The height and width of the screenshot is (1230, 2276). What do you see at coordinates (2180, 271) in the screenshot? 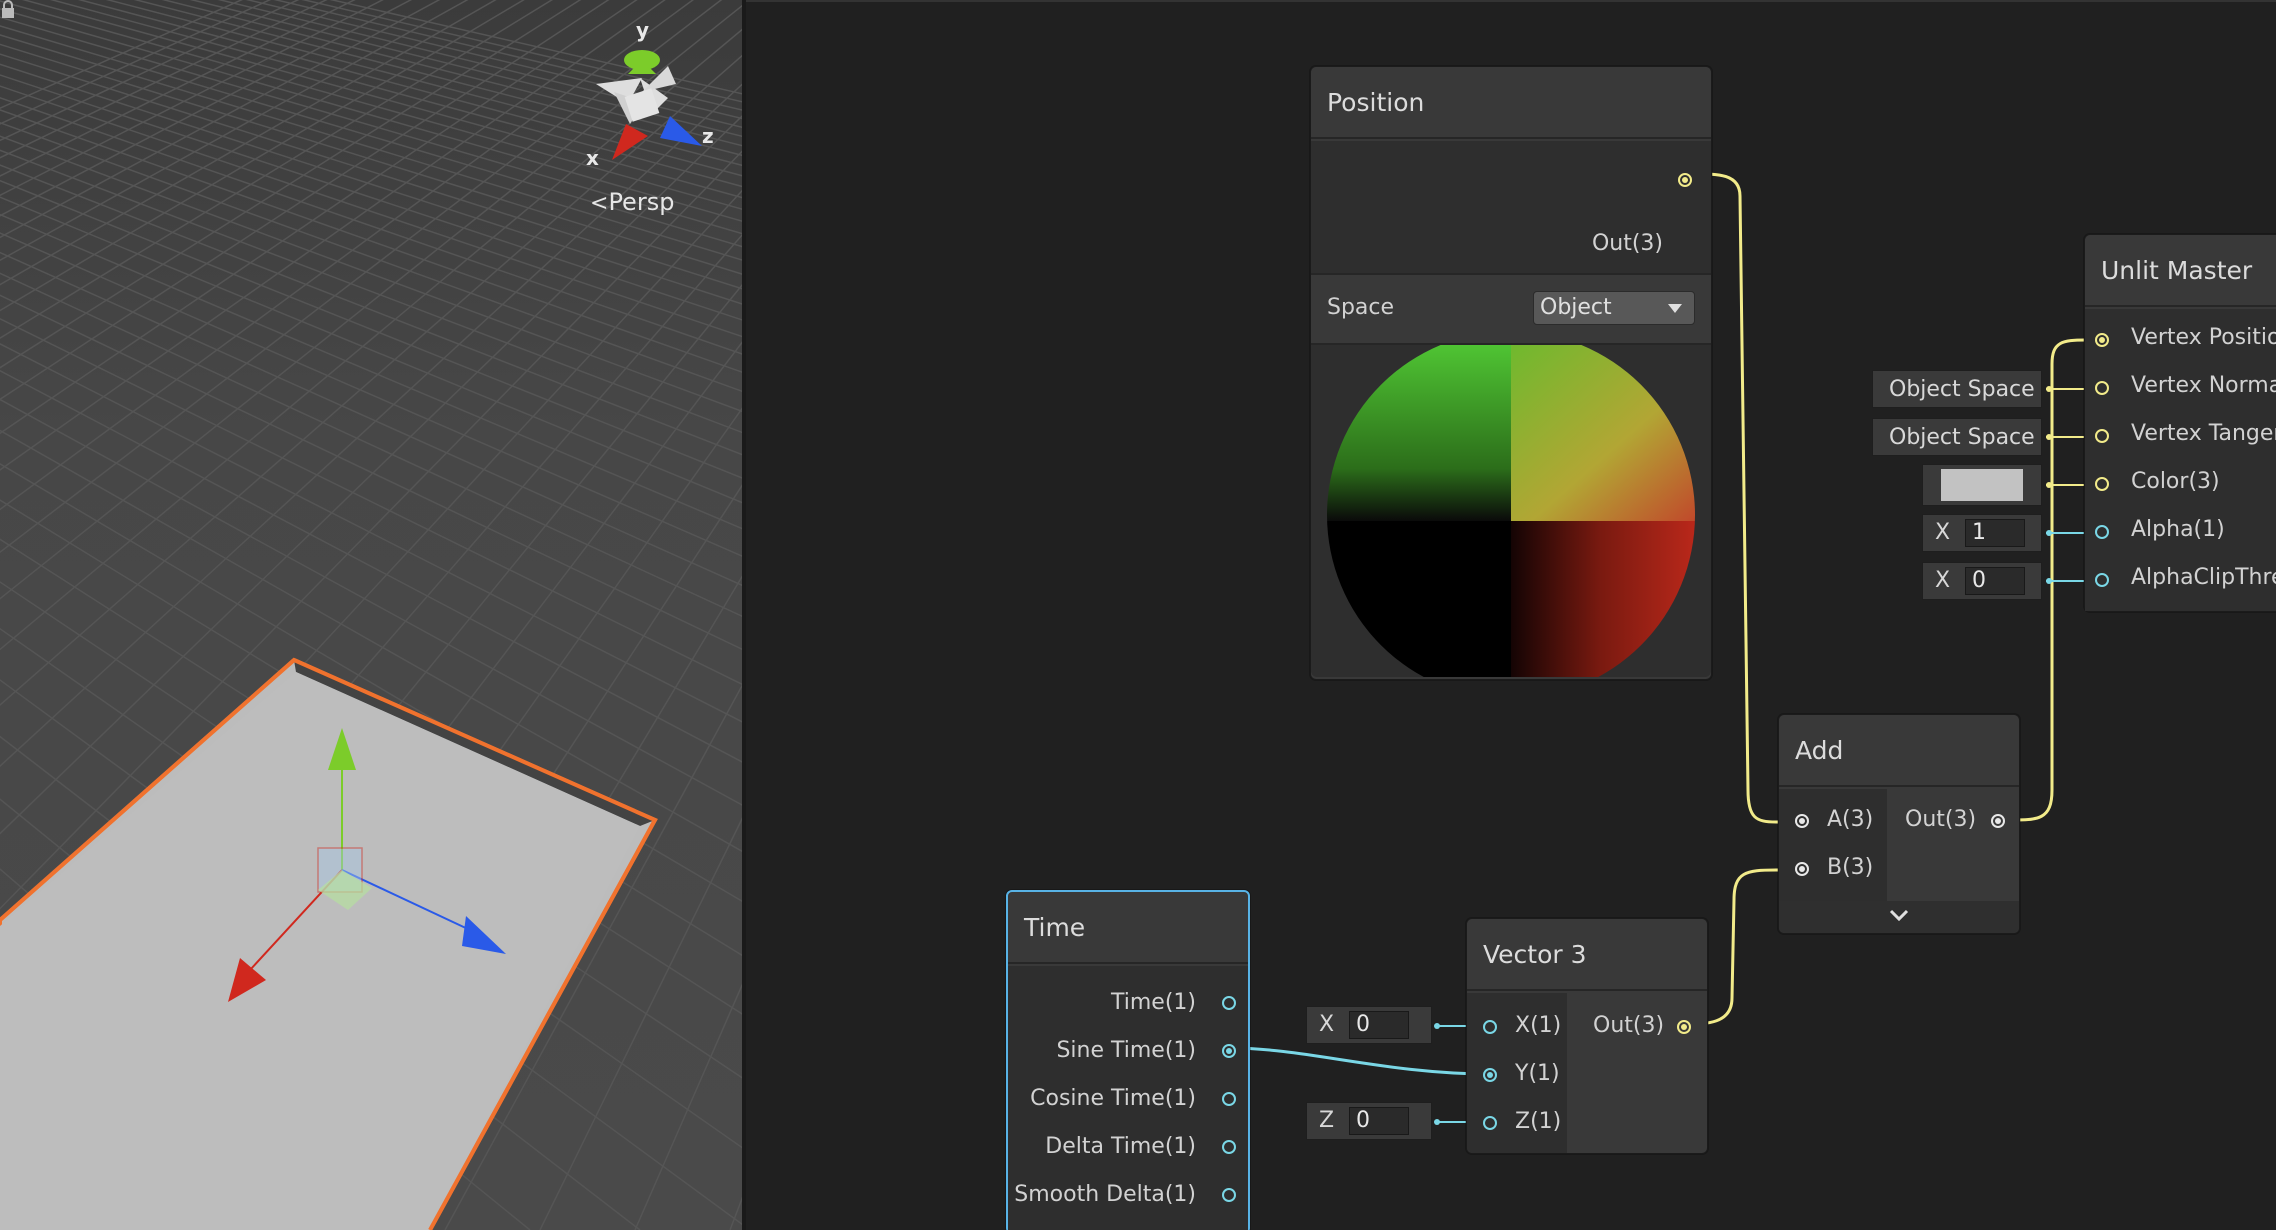
I see `unlit-master-title: Unlit Master` at bounding box center [2180, 271].